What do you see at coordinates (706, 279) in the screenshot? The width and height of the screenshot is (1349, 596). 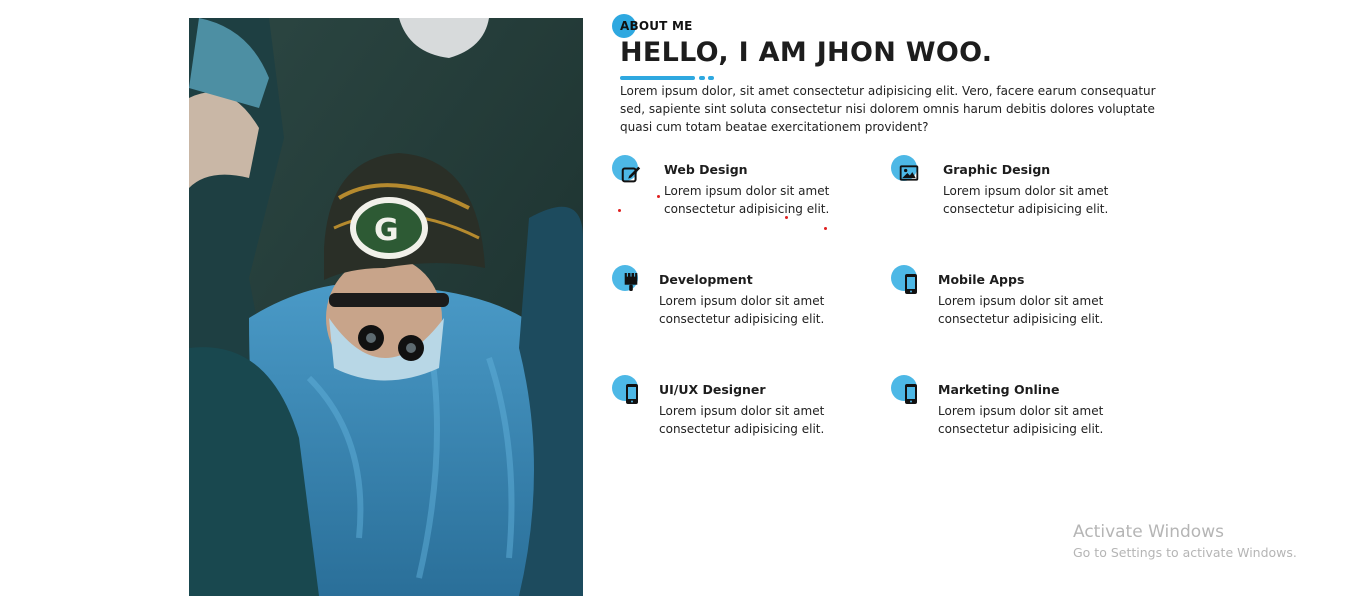 I see `service-title: Development` at bounding box center [706, 279].